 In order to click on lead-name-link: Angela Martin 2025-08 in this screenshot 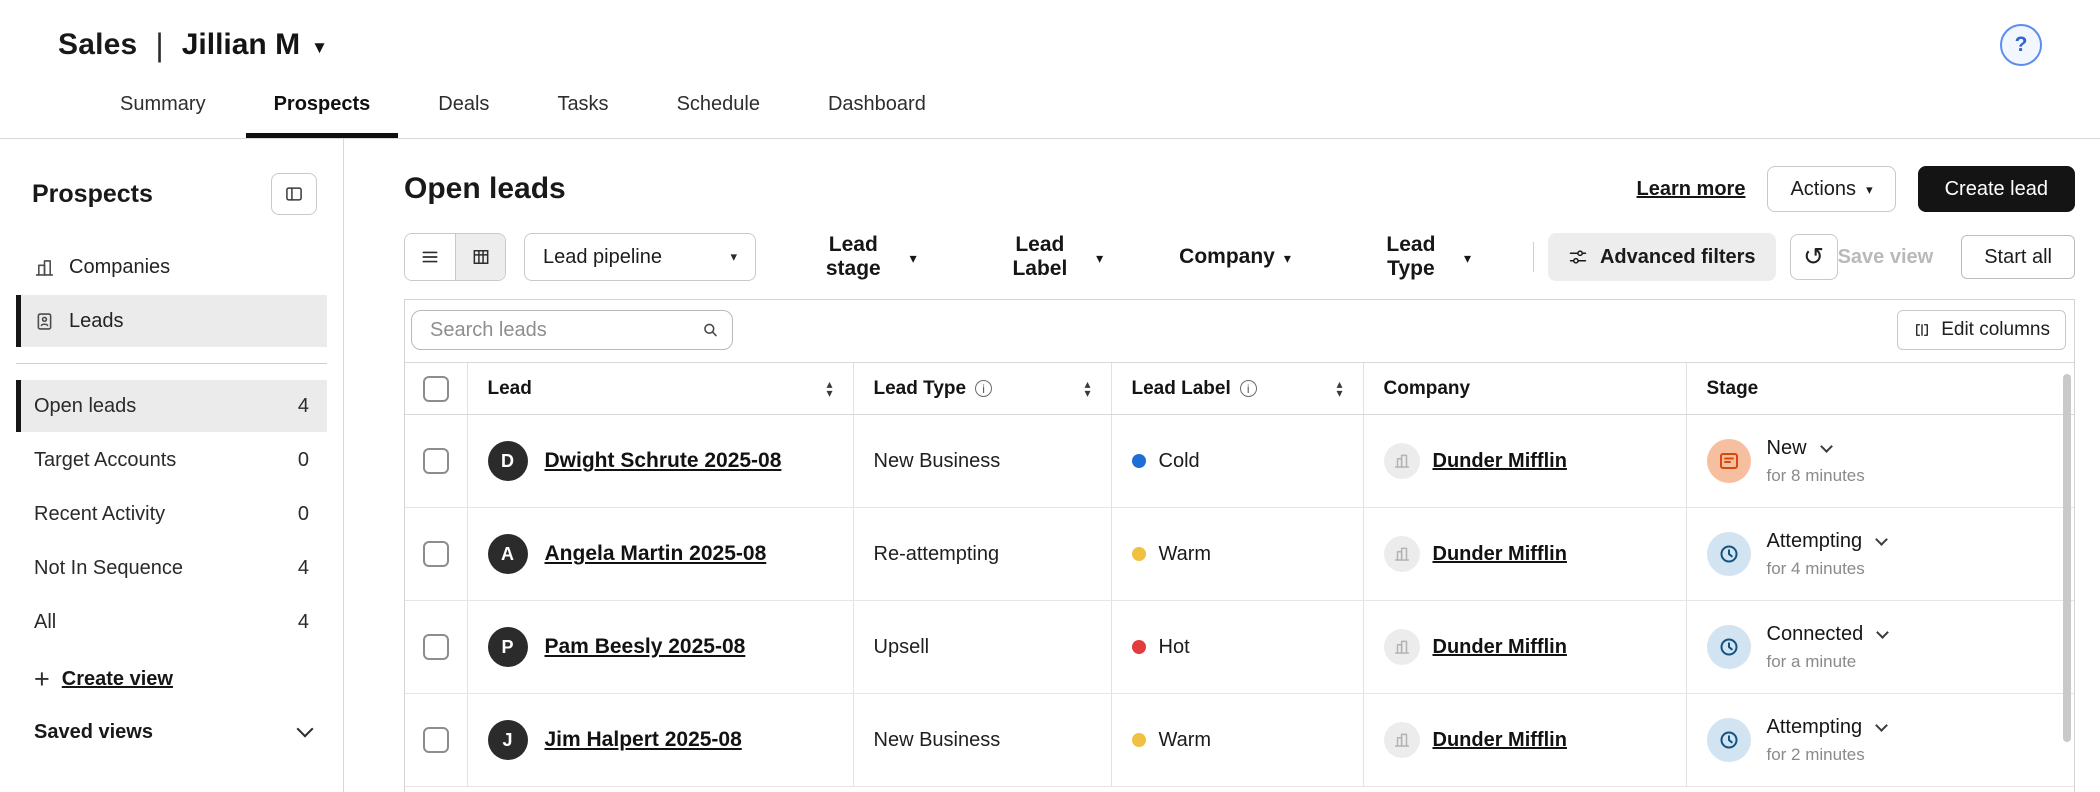, I will do `click(656, 554)`.